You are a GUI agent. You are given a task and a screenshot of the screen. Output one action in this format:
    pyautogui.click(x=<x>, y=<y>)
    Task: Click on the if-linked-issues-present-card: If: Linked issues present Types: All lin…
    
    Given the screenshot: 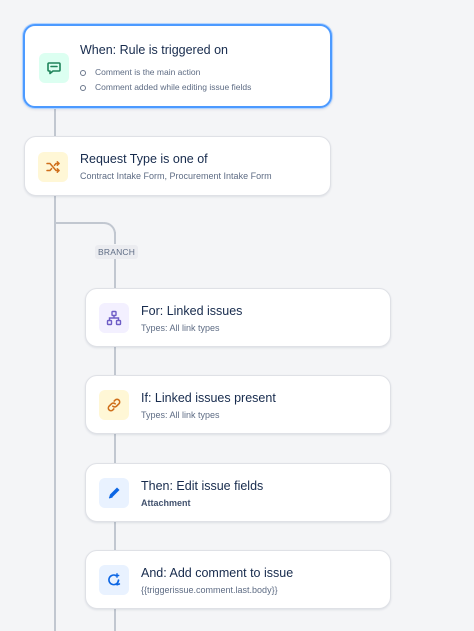 What is the action you would take?
    pyautogui.click(x=238, y=404)
    